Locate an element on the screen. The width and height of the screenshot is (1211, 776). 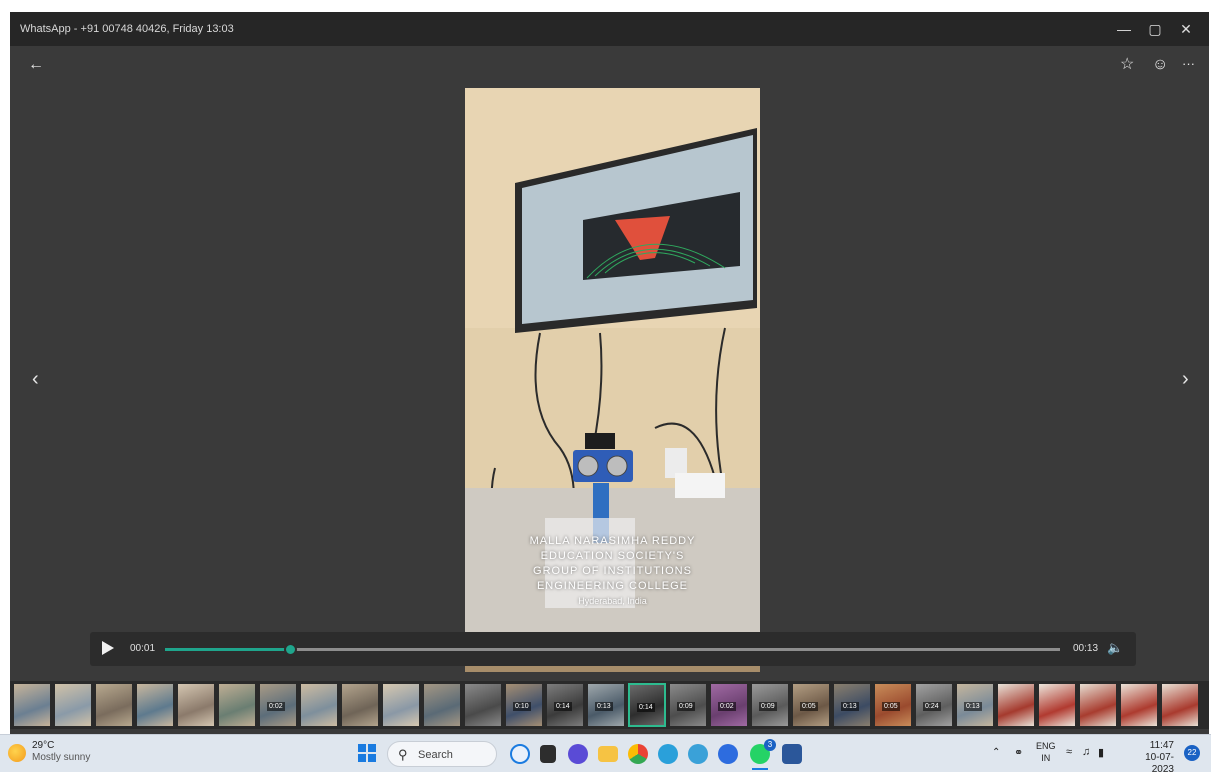
window-title: WhatsApp - +91 00748 40426, Friday 13:03 is located at coordinates (127, 29).